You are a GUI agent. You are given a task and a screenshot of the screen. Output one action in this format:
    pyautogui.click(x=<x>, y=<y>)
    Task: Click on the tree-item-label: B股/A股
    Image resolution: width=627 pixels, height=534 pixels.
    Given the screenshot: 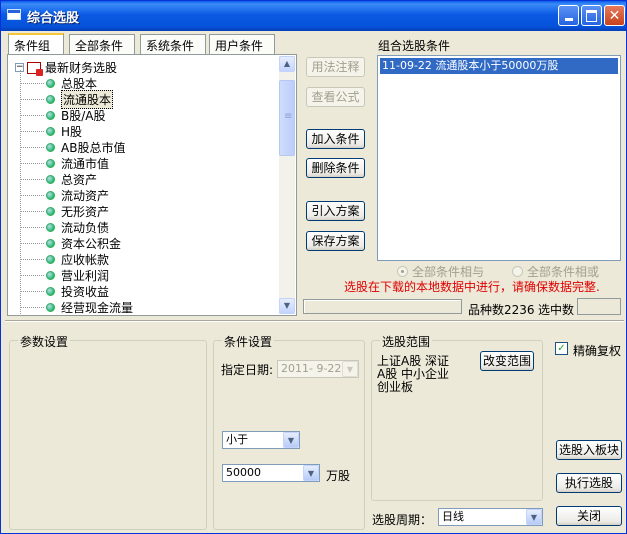 What is the action you would take?
    pyautogui.click(x=83, y=115)
    